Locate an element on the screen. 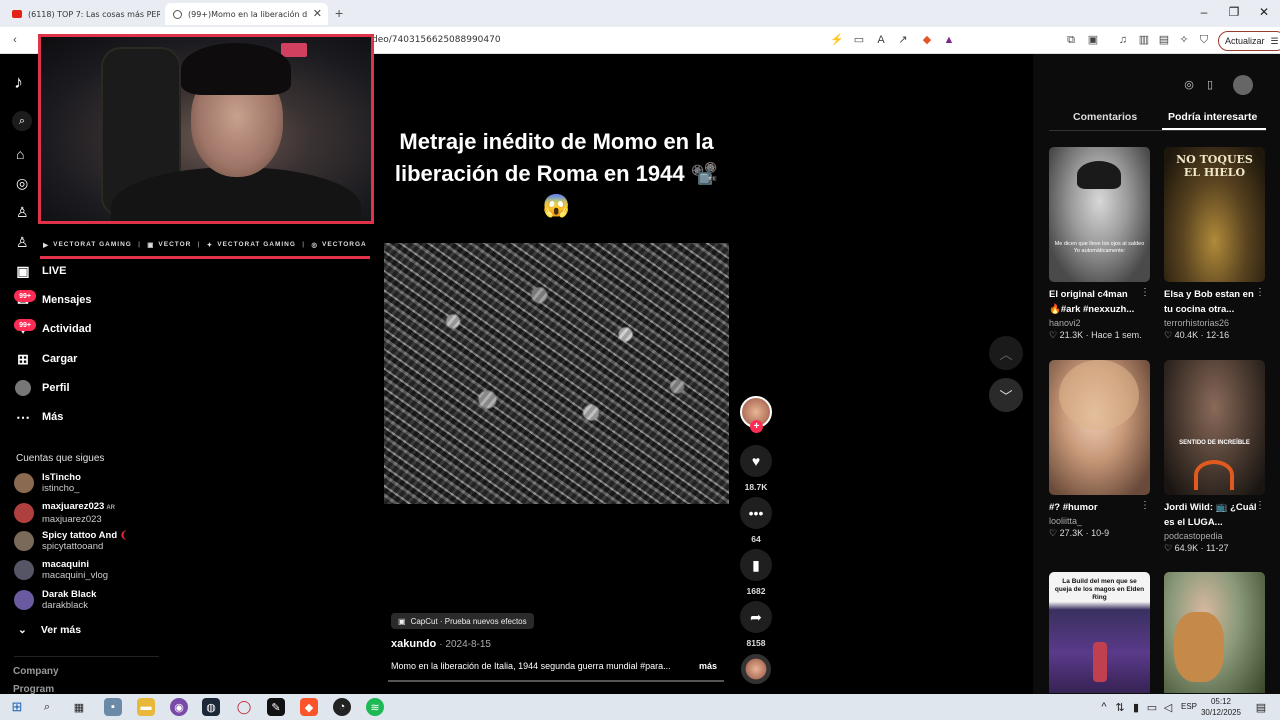 The image size is (1280, 720). screen-icon: ▭ is located at coordinates (859, 40).